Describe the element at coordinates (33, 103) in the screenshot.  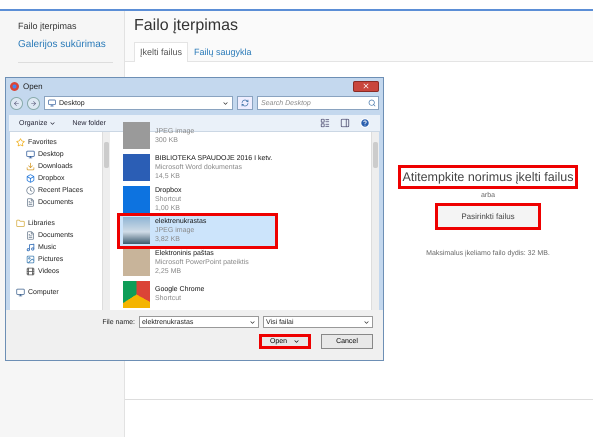
I see `forward-arrow-icon` at that location.